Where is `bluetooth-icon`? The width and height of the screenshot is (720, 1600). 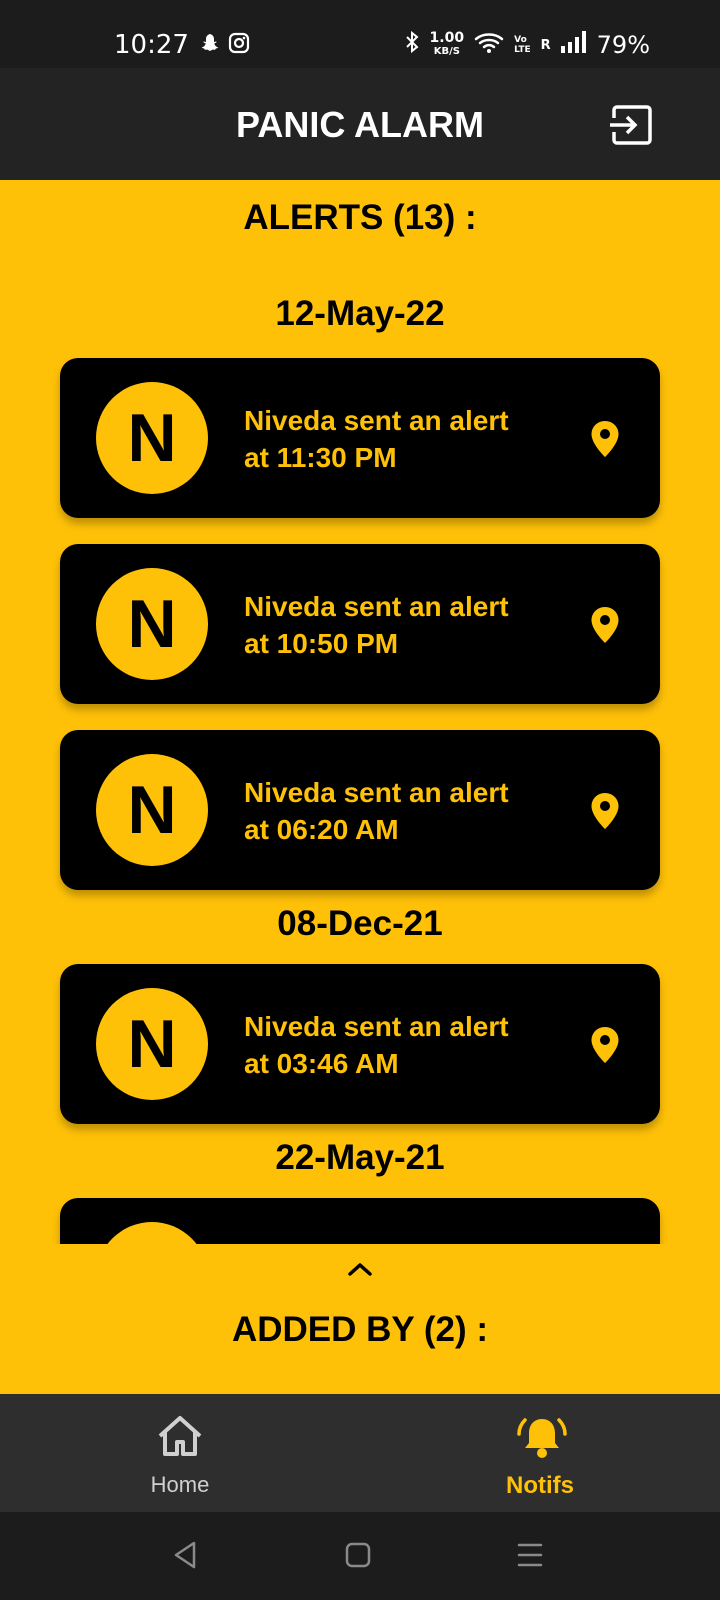
bluetooth-icon is located at coordinates (412, 45).